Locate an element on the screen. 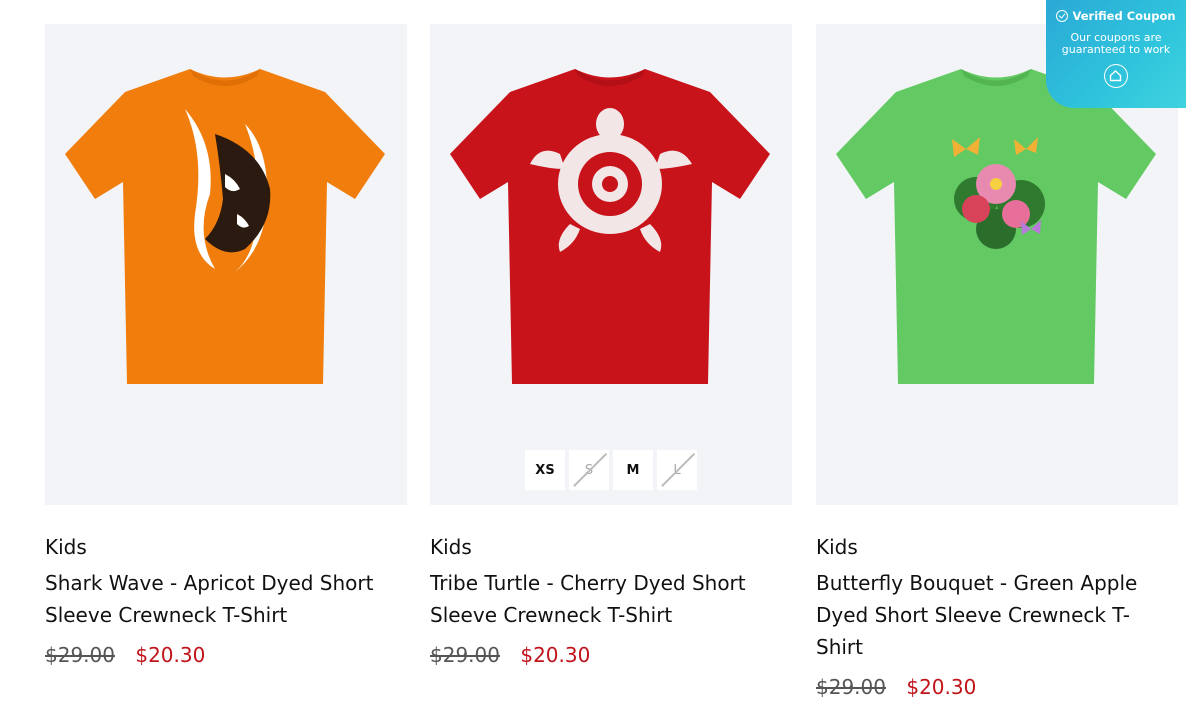 The width and height of the screenshot is (1186, 701). badge-header: Verified Coupon is located at coordinates (1116, 16).